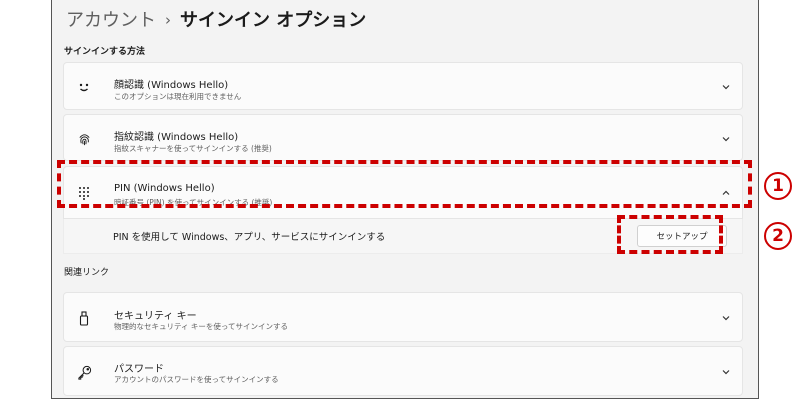 Image resolution: width=800 pixels, height=402 pixels. I want to click on security-key-icon, so click(84, 318).